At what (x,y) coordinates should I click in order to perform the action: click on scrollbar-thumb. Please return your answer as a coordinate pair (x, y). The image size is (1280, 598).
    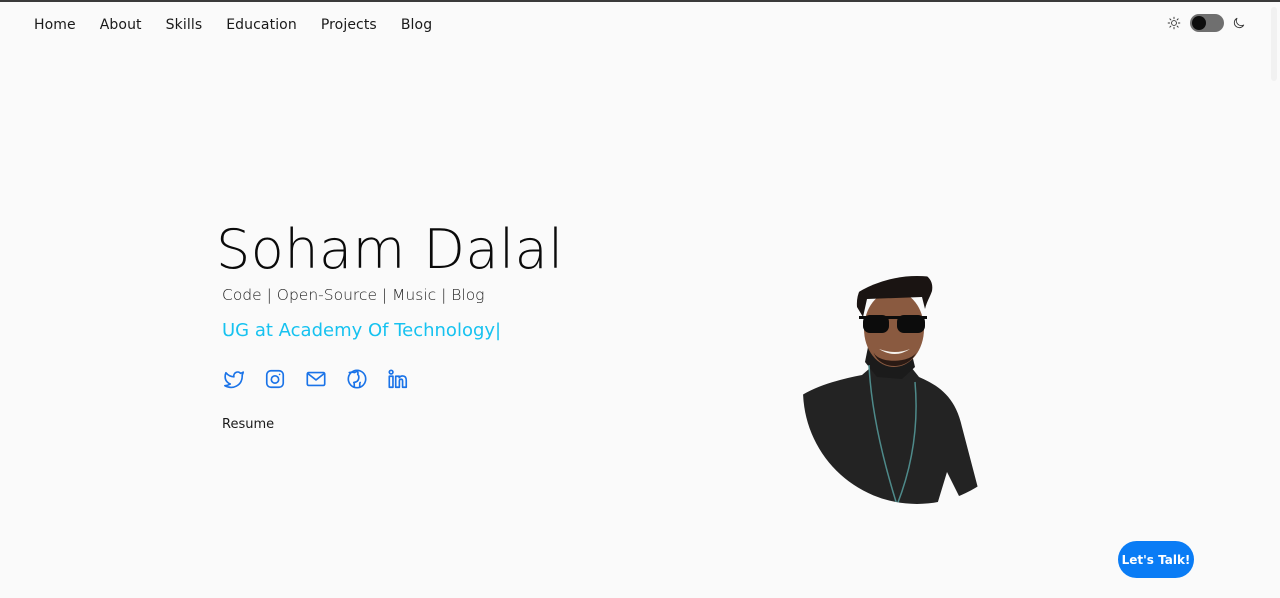
    Looking at the image, I should click on (1274, 44).